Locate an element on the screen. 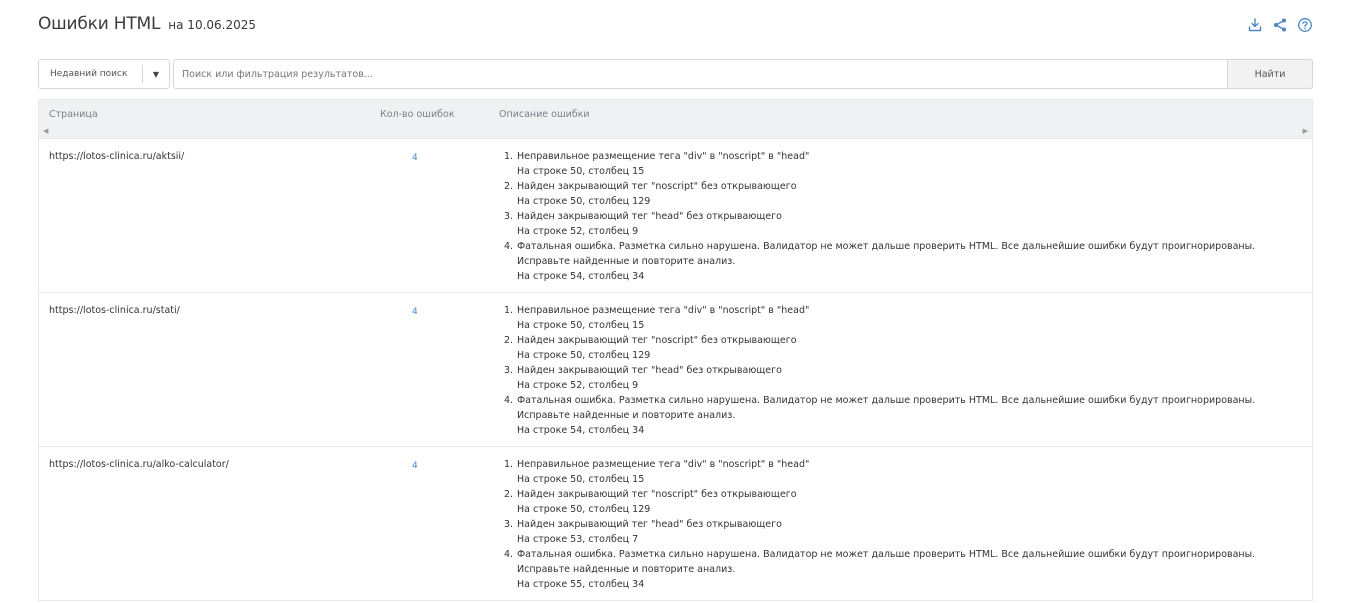  column-header-description: Описание ошибки is located at coordinates (544, 114).